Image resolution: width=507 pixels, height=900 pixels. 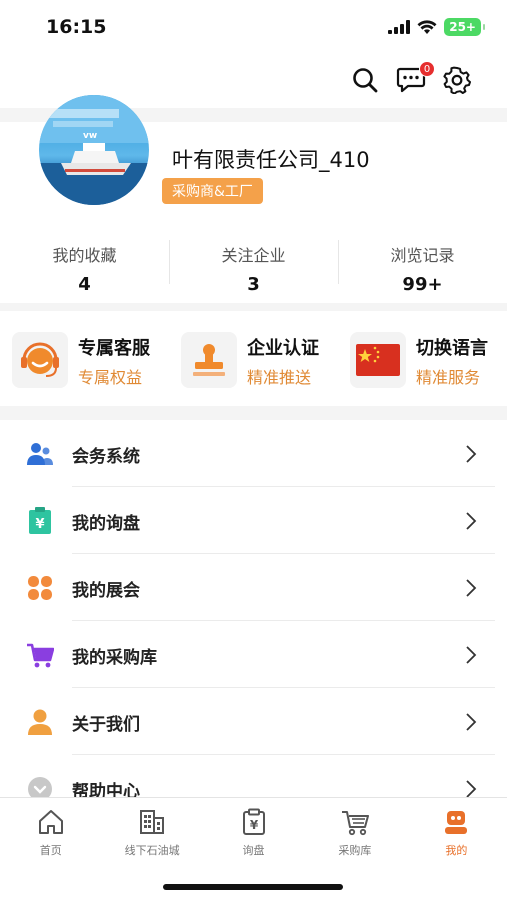 What do you see at coordinates (84, 267) in the screenshot?
I see `stat-favorites: 我的收藏 4` at bounding box center [84, 267].